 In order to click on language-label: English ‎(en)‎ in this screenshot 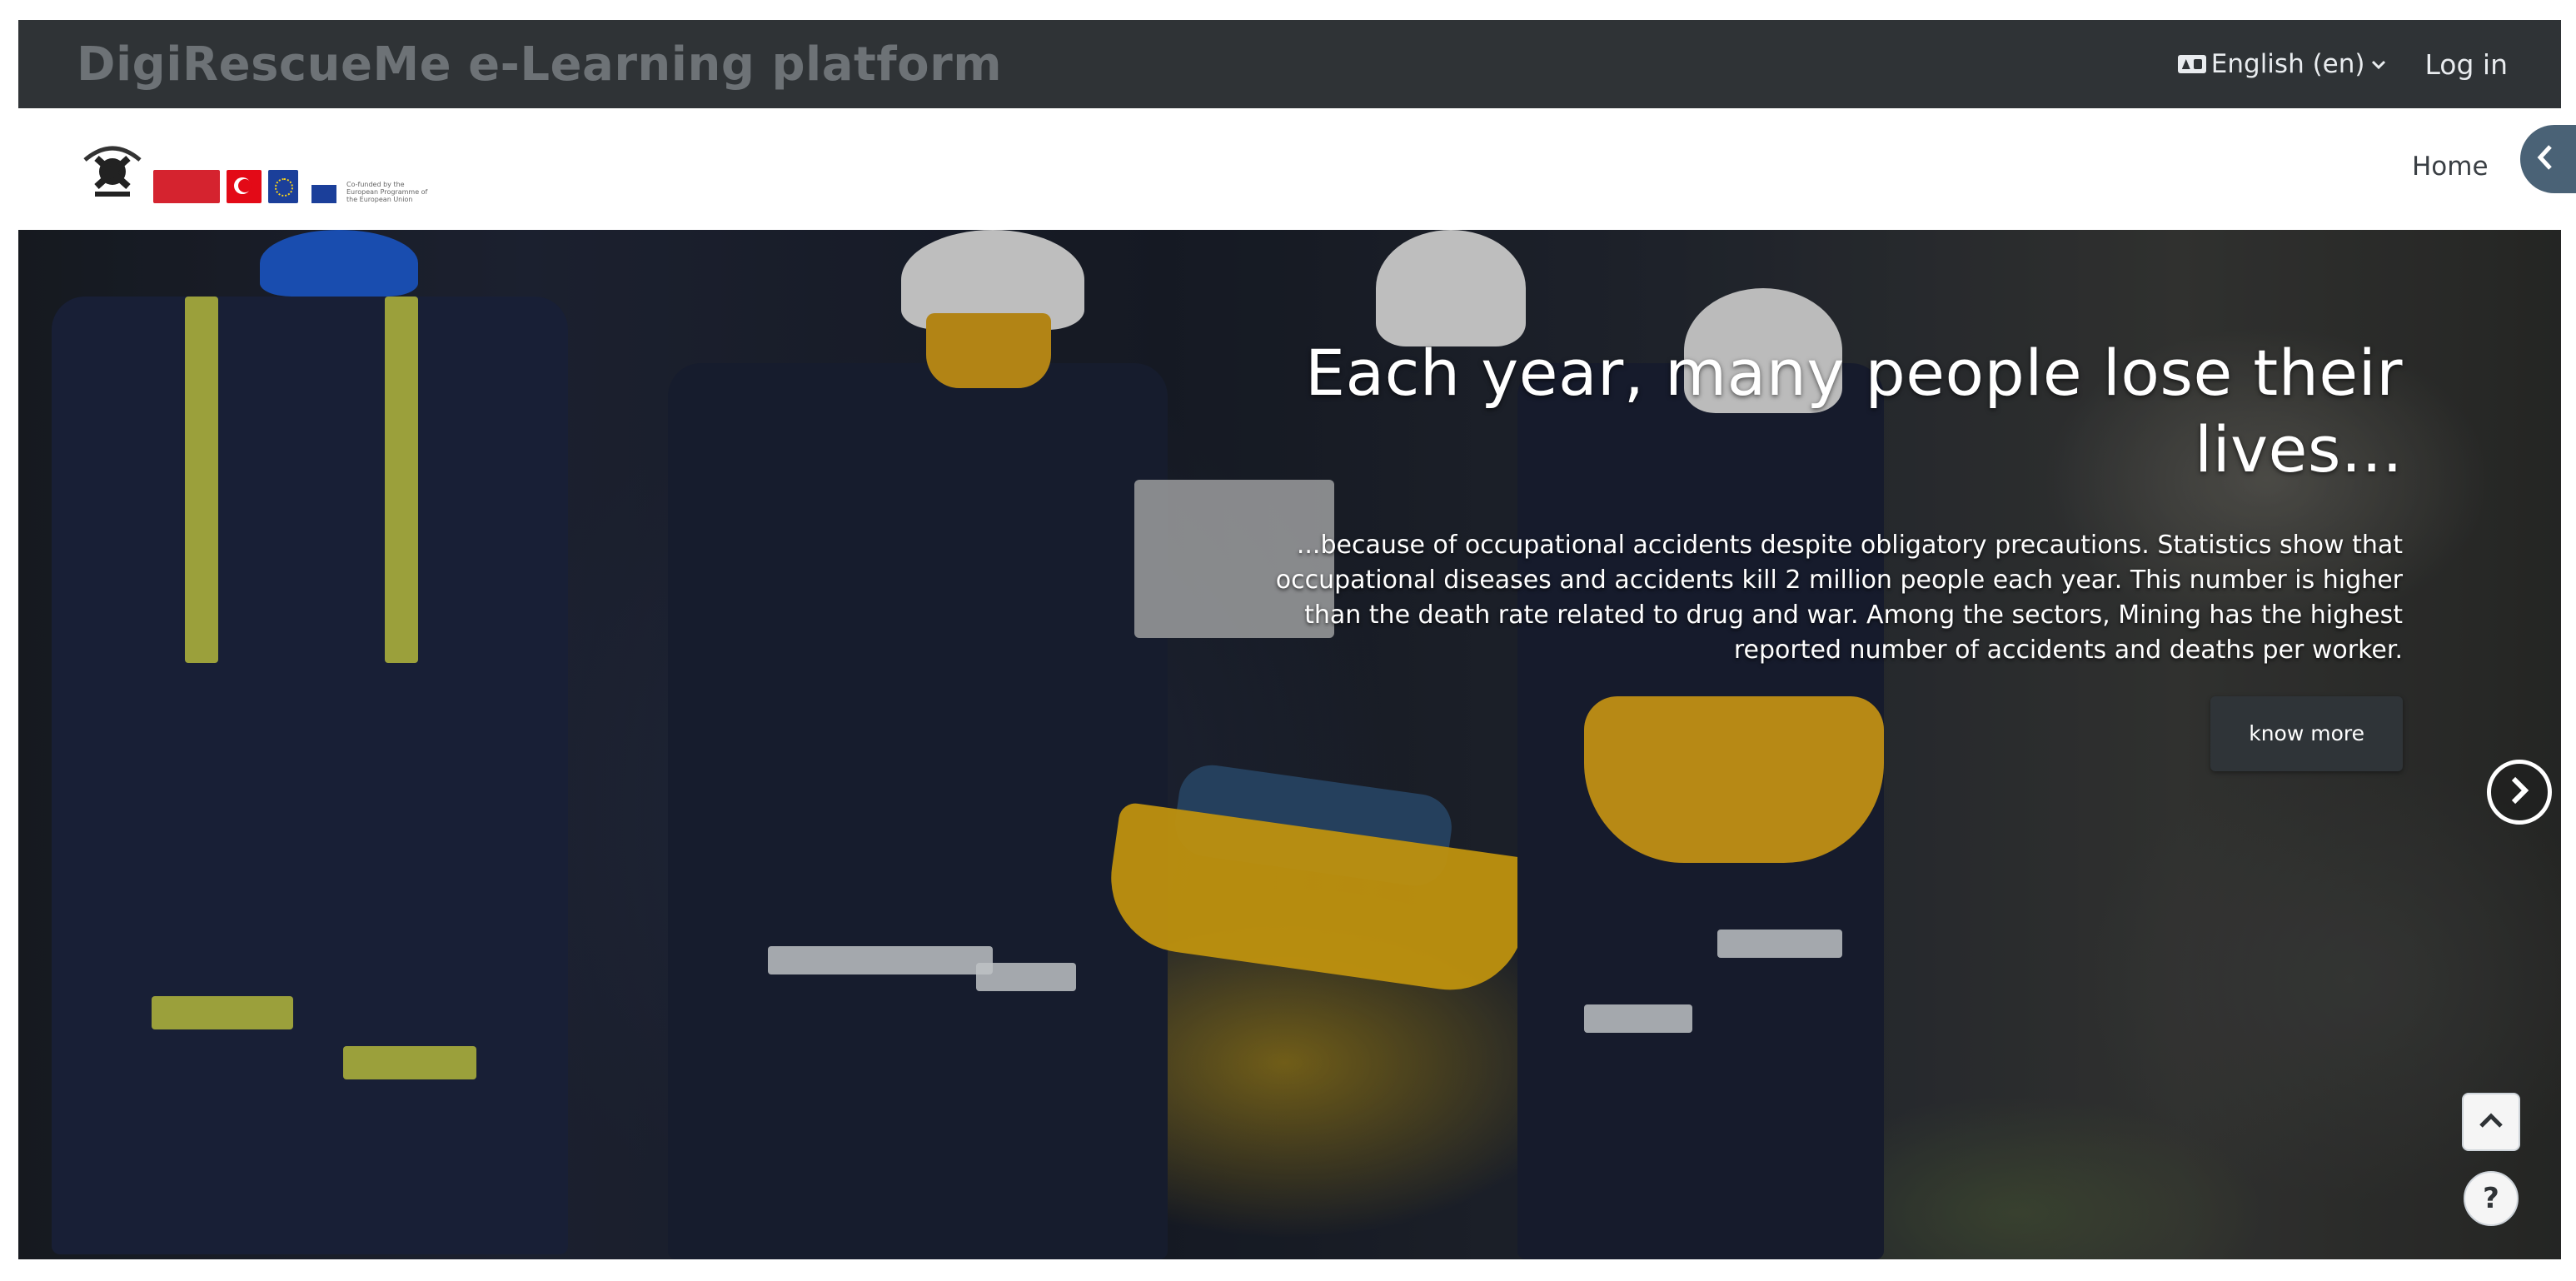, I will do `click(2287, 64)`.